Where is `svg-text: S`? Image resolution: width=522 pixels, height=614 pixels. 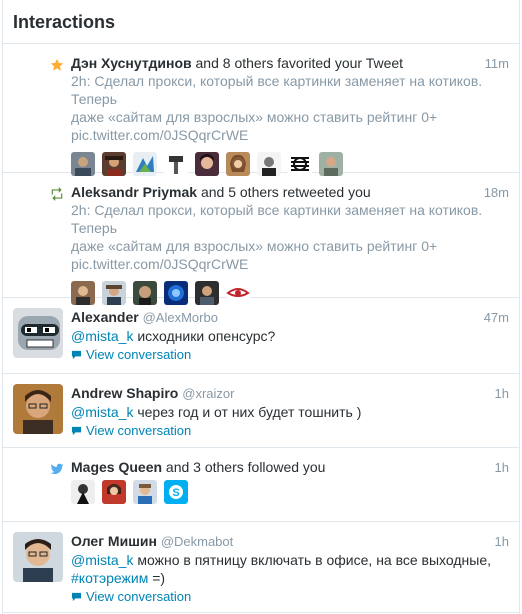
svg-text: S is located at coordinates (175, 493).